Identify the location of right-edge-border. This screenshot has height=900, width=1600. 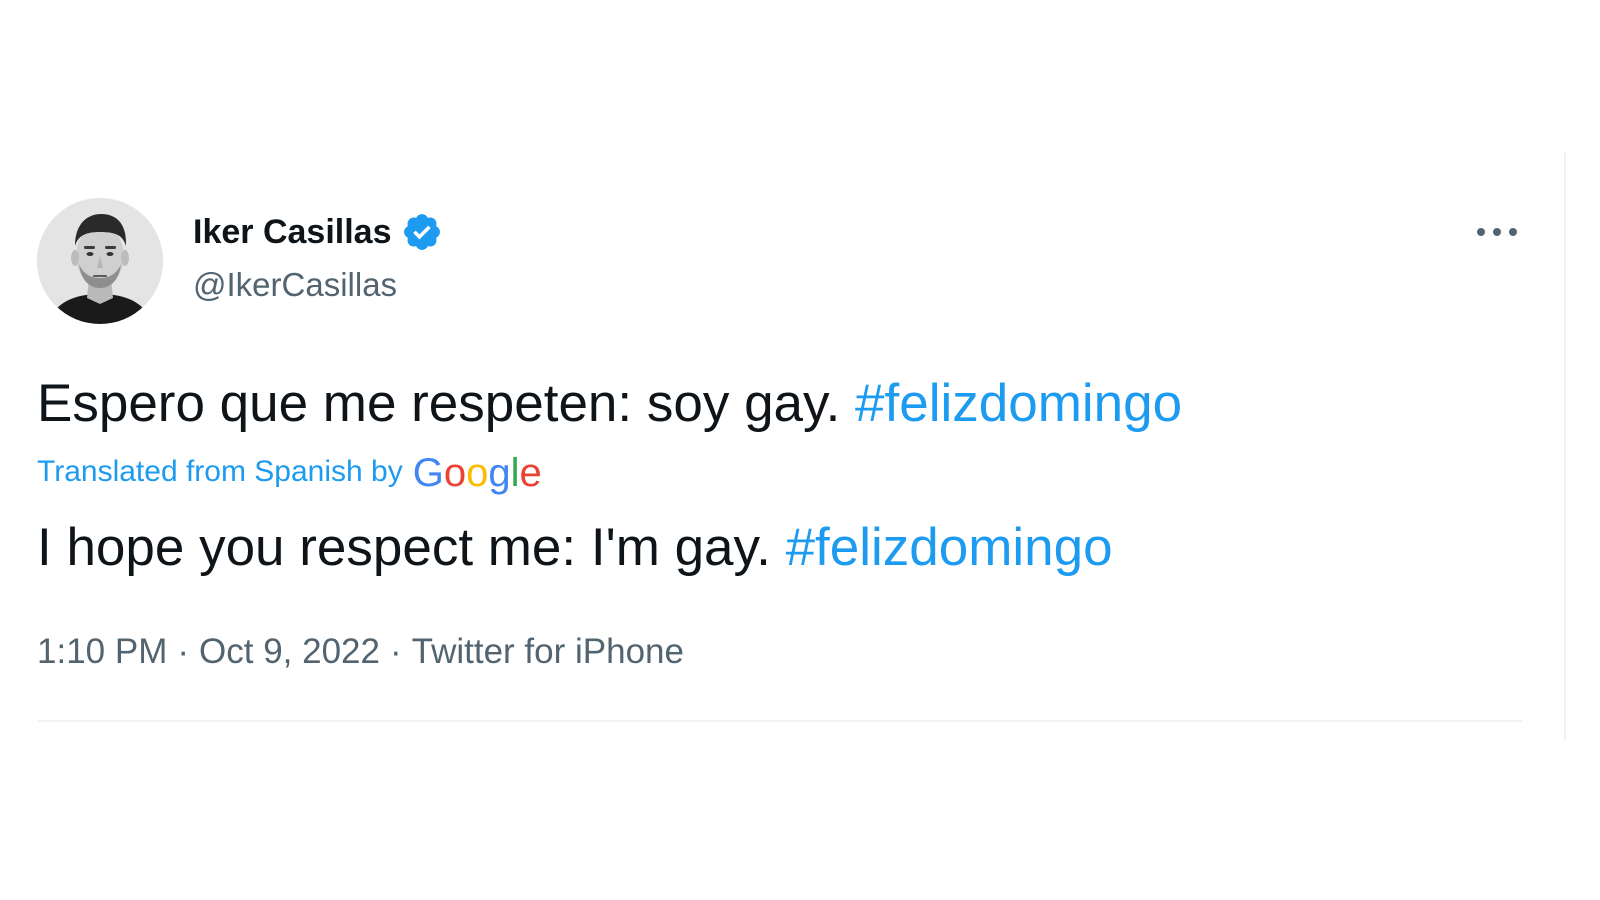
(1565, 446).